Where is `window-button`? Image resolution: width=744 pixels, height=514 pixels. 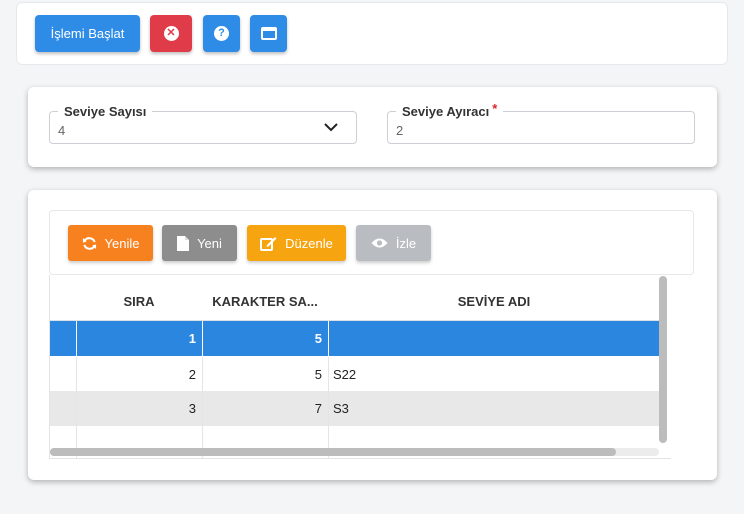 window-button is located at coordinates (268, 33).